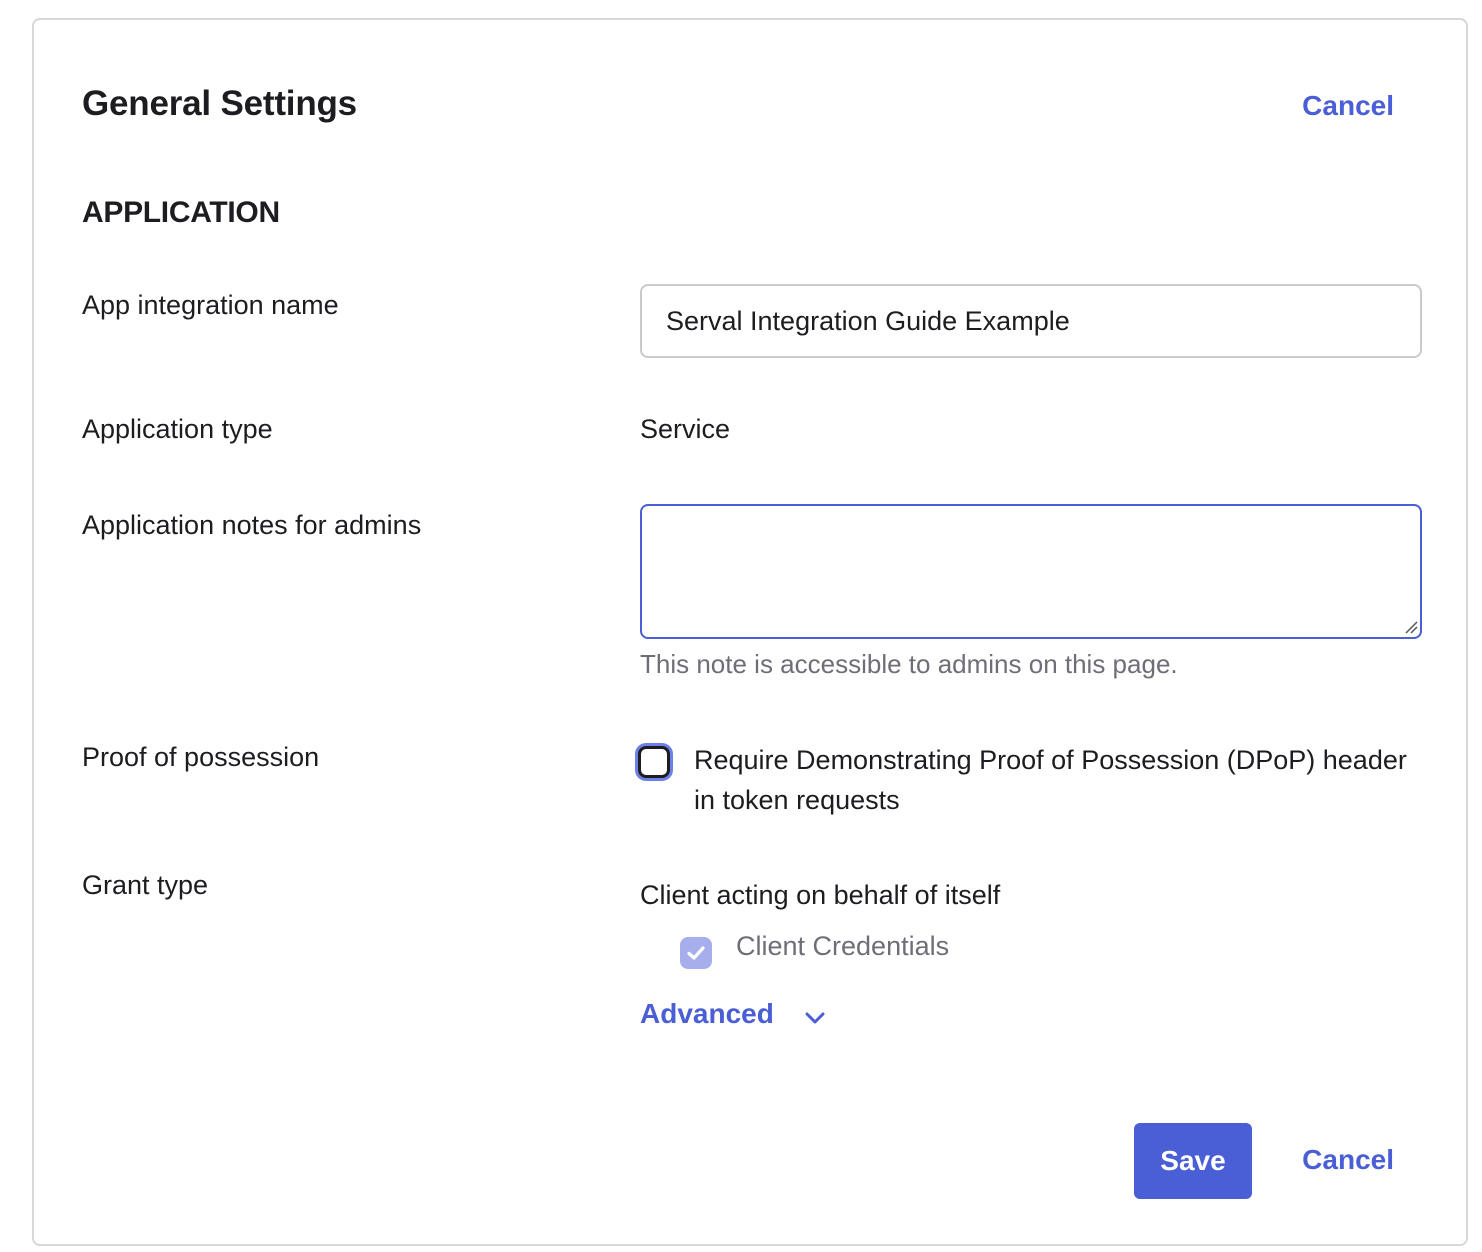  What do you see at coordinates (252, 525) in the screenshot?
I see `app-notes-label: Application notes for admins` at bounding box center [252, 525].